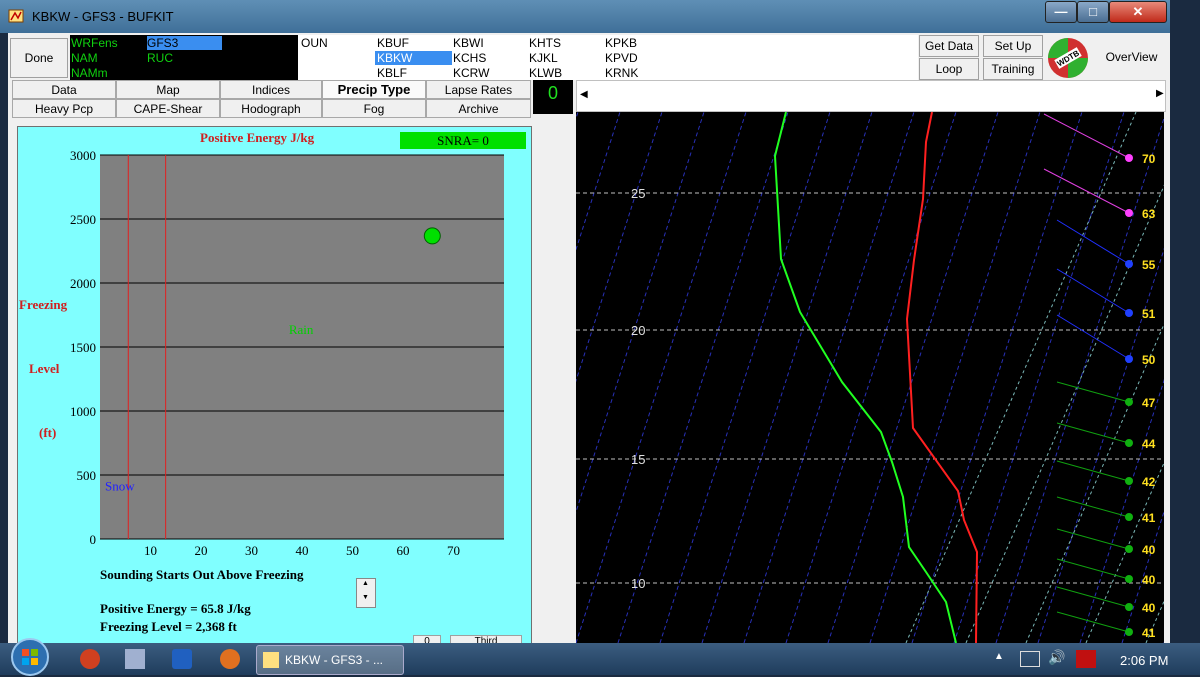  I want to click on station-item: KCHS, so click(469, 58).